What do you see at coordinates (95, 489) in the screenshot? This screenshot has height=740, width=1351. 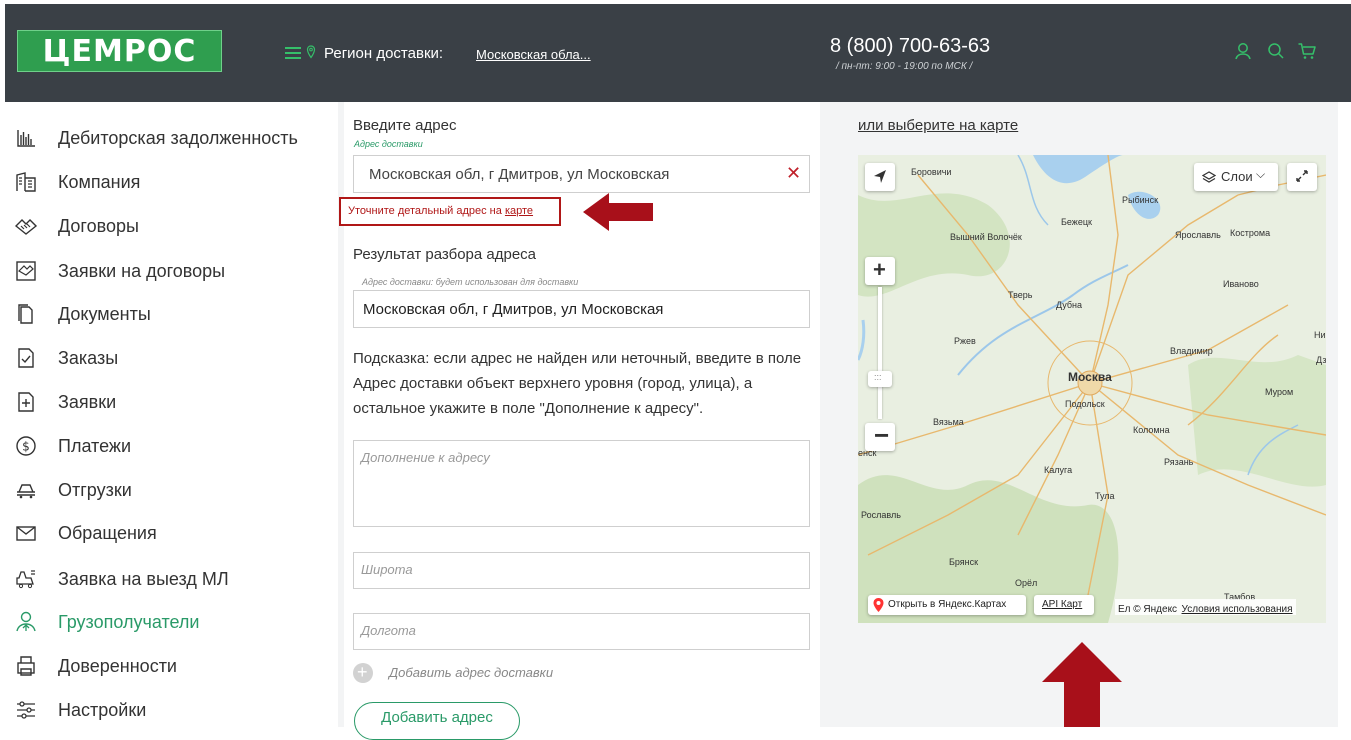 I see `sidebar-item-label: Отгрузки` at bounding box center [95, 489].